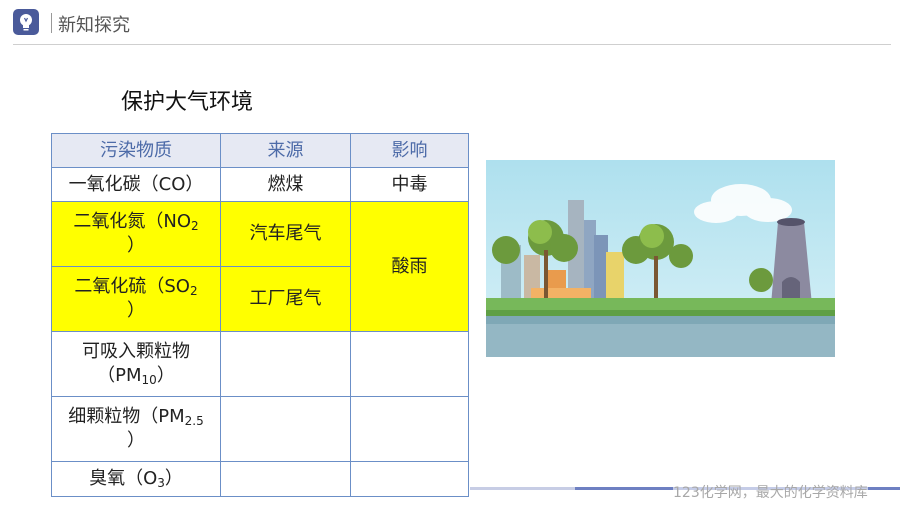  I want to click on header-pollutant: 污染物质, so click(136, 150).